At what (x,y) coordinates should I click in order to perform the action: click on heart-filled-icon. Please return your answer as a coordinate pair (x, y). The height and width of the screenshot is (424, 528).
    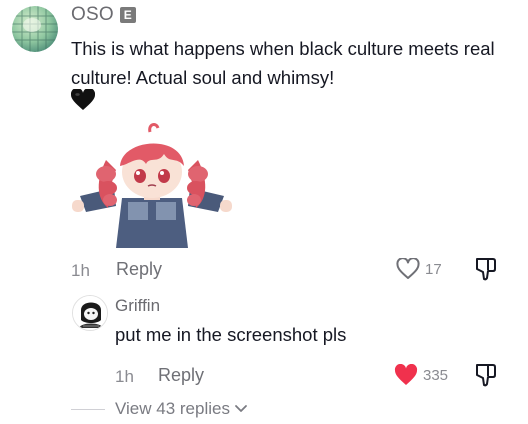
    Looking at the image, I should click on (406, 375).